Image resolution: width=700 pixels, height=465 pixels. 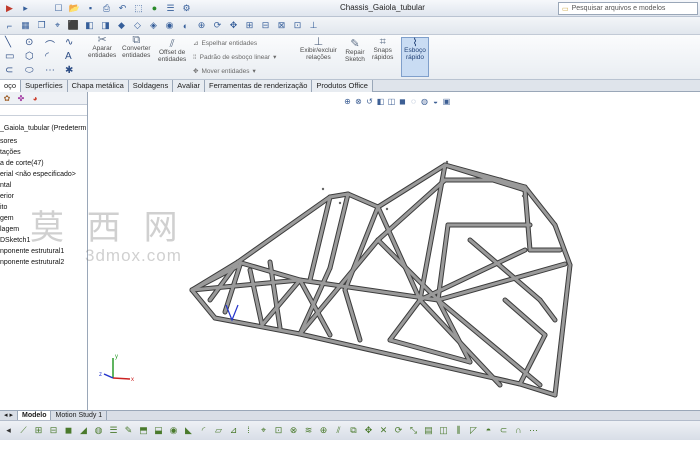 I want to click on circle-icon: ⊙, so click(x=29, y=42).